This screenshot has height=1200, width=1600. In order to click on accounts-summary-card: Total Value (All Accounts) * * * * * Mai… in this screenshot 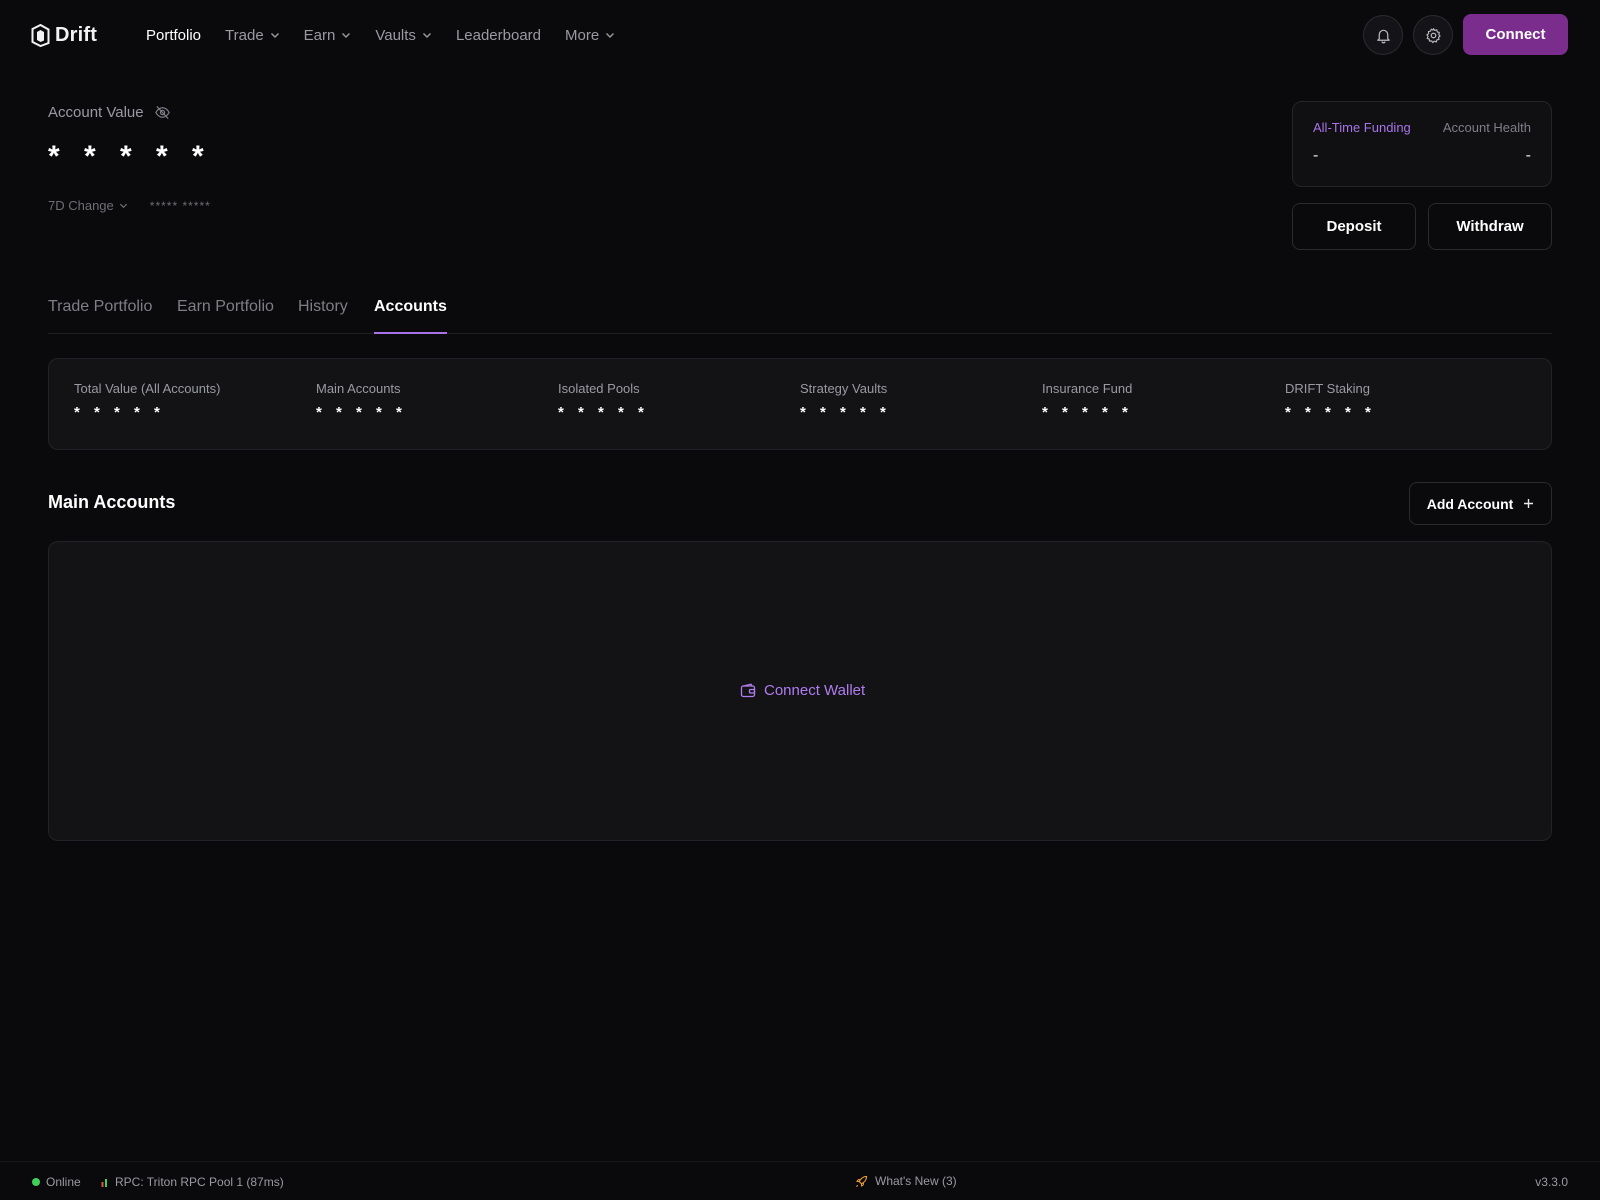, I will do `click(800, 404)`.